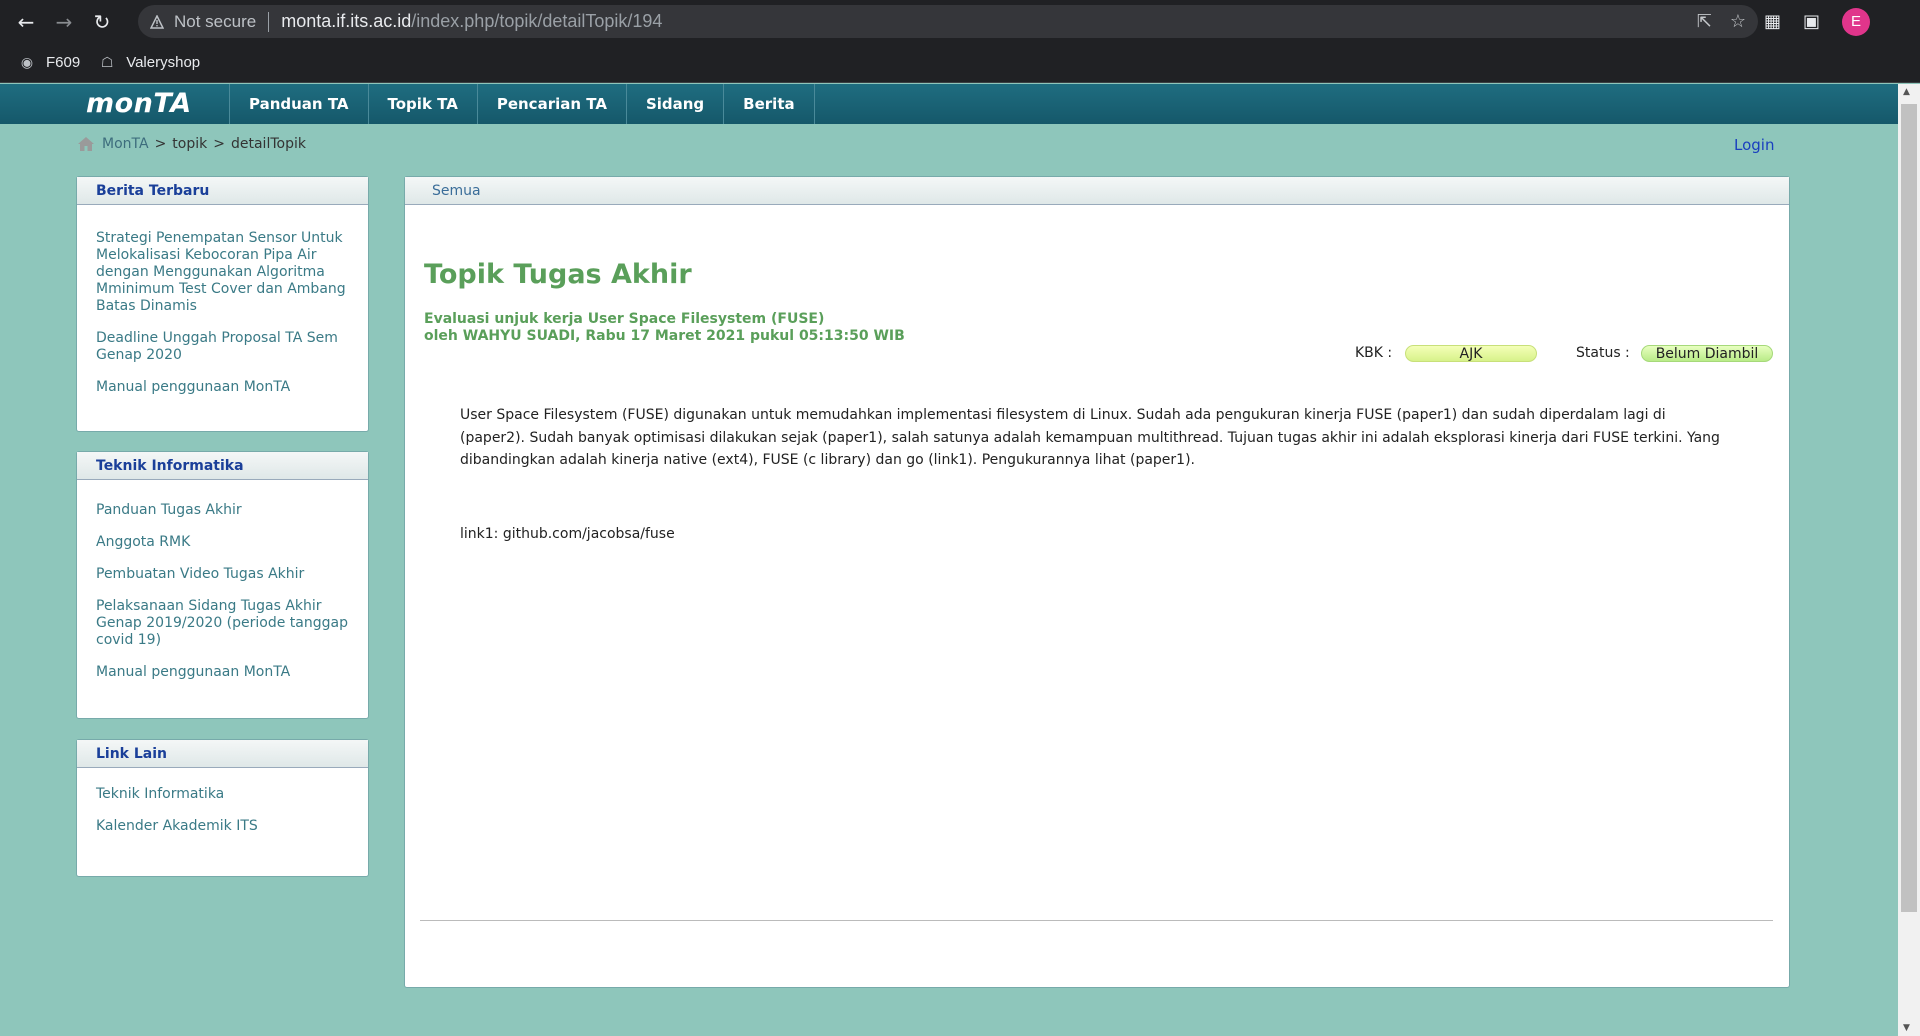 Image resolution: width=1920 pixels, height=1036 pixels. What do you see at coordinates (86, 144) in the screenshot?
I see `home-icon` at bounding box center [86, 144].